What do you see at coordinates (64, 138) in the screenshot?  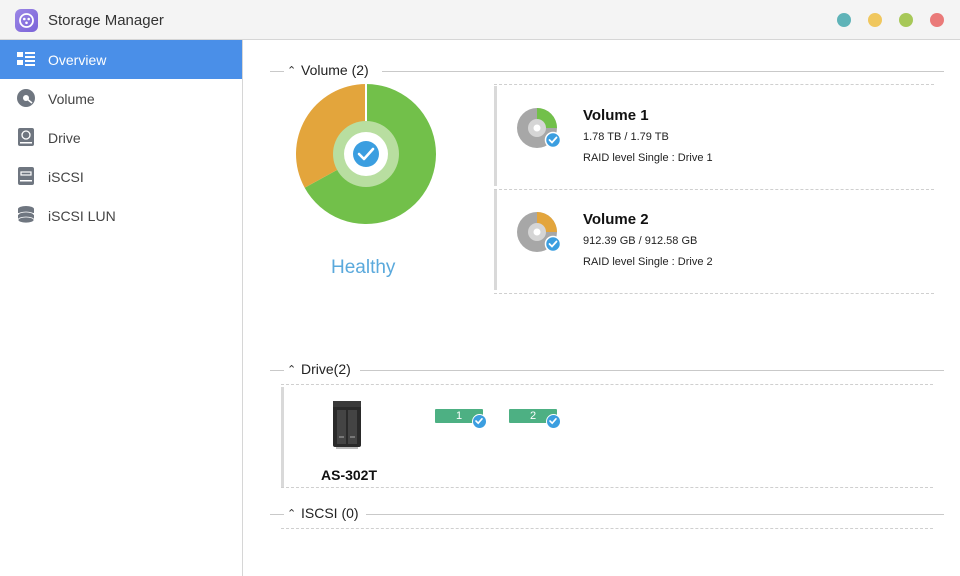 I see `sidebar-item-label: Drive` at bounding box center [64, 138].